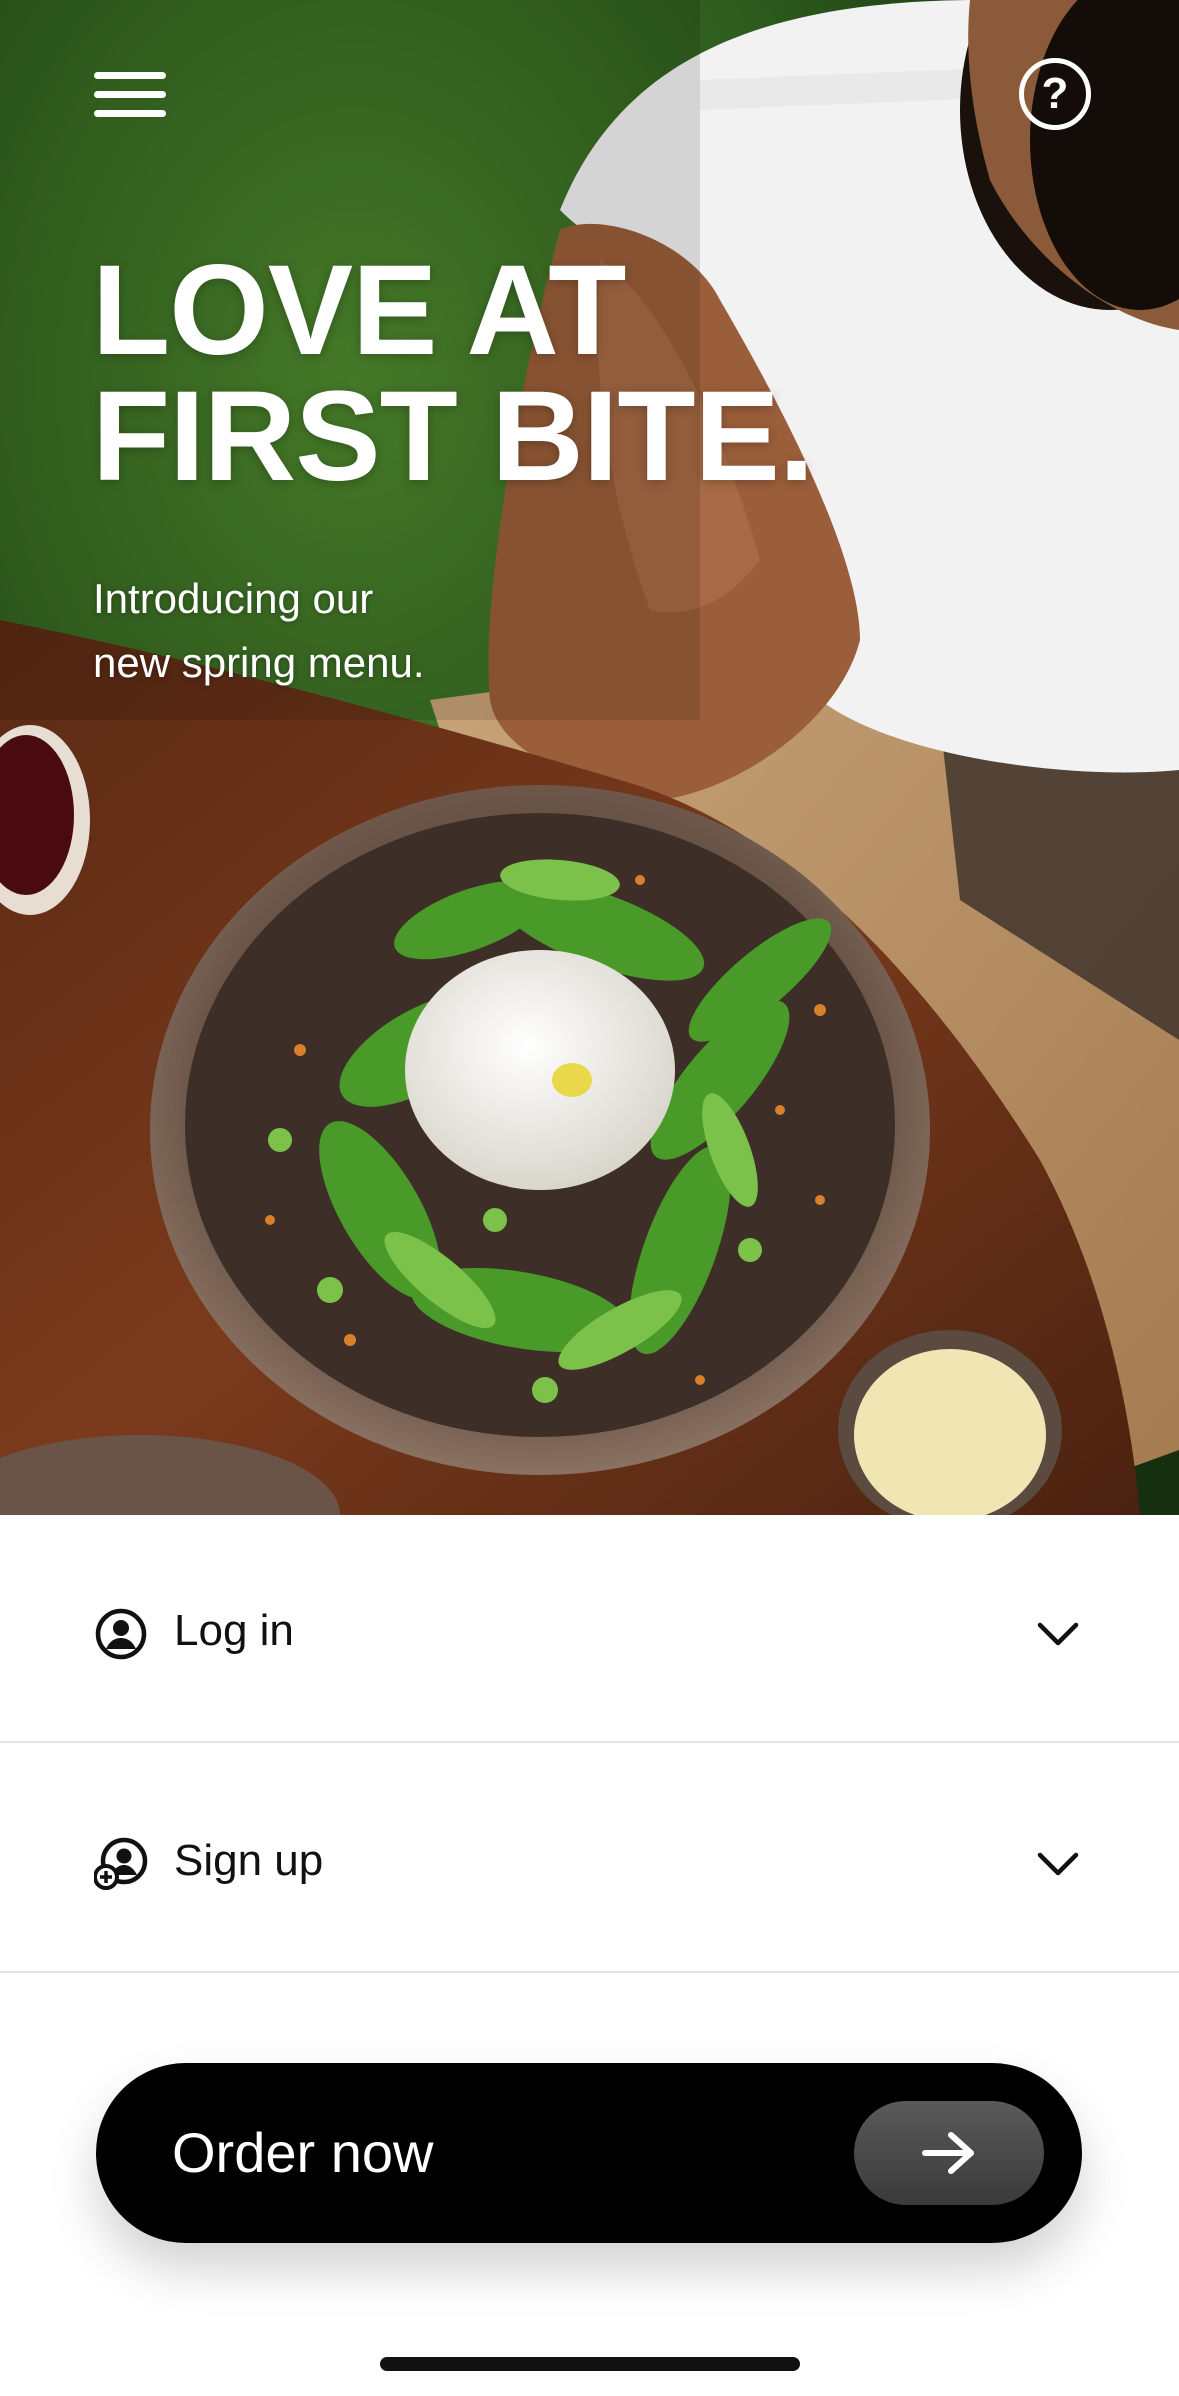 This screenshot has height=2396, width=1179. I want to click on user-add-icon, so click(121, 1863).